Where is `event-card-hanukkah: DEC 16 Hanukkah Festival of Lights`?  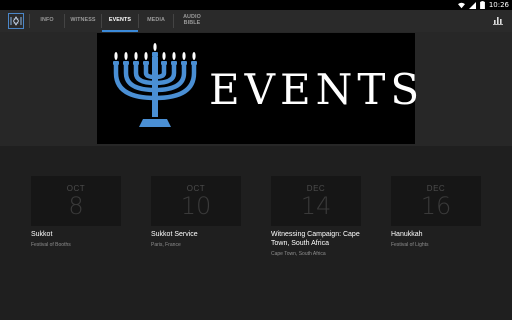
event-card-hanukkah: DEC 16 Hanukkah Festival of Lights is located at coordinates (441, 212).